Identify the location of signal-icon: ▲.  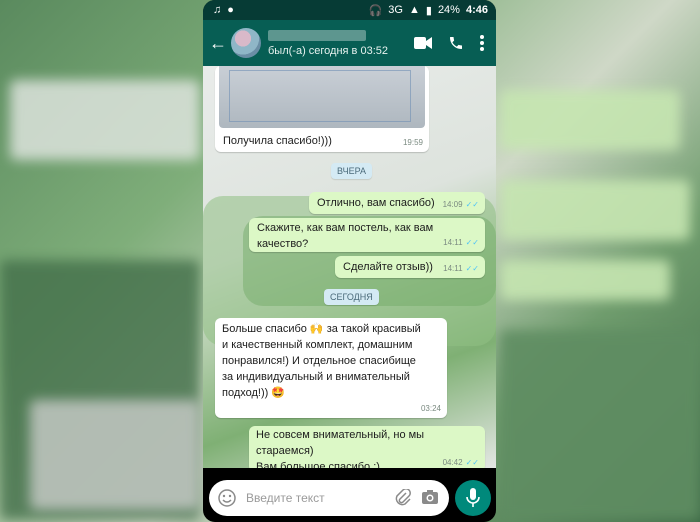
(414, 10).